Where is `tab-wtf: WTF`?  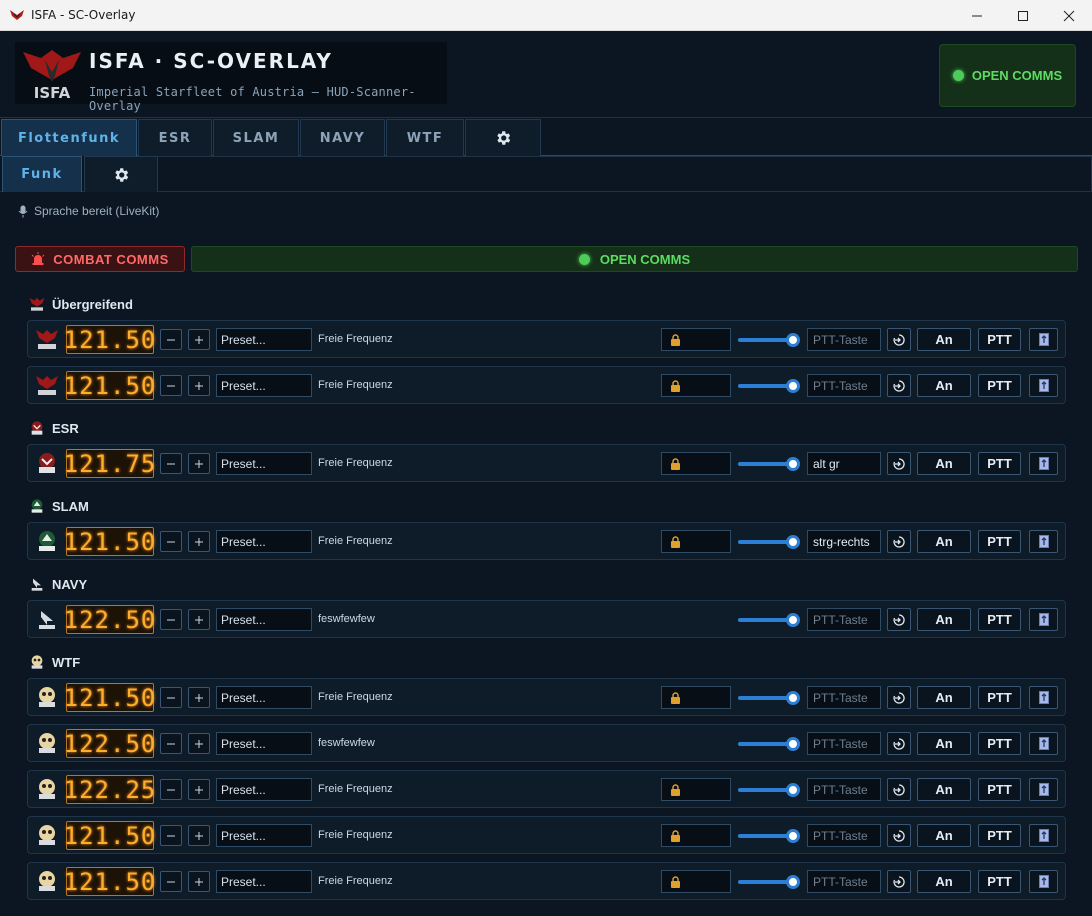 tab-wtf: WTF is located at coordinates (425, 137).